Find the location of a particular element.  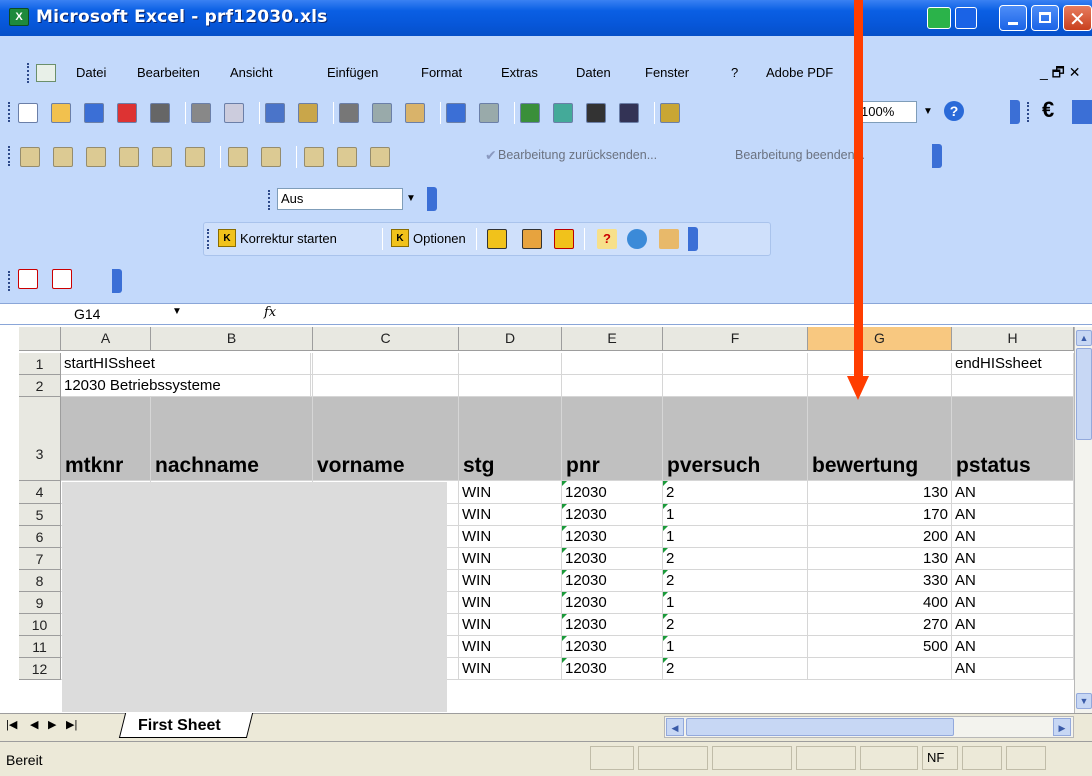

check-icon is located at coordinates (564, 239).